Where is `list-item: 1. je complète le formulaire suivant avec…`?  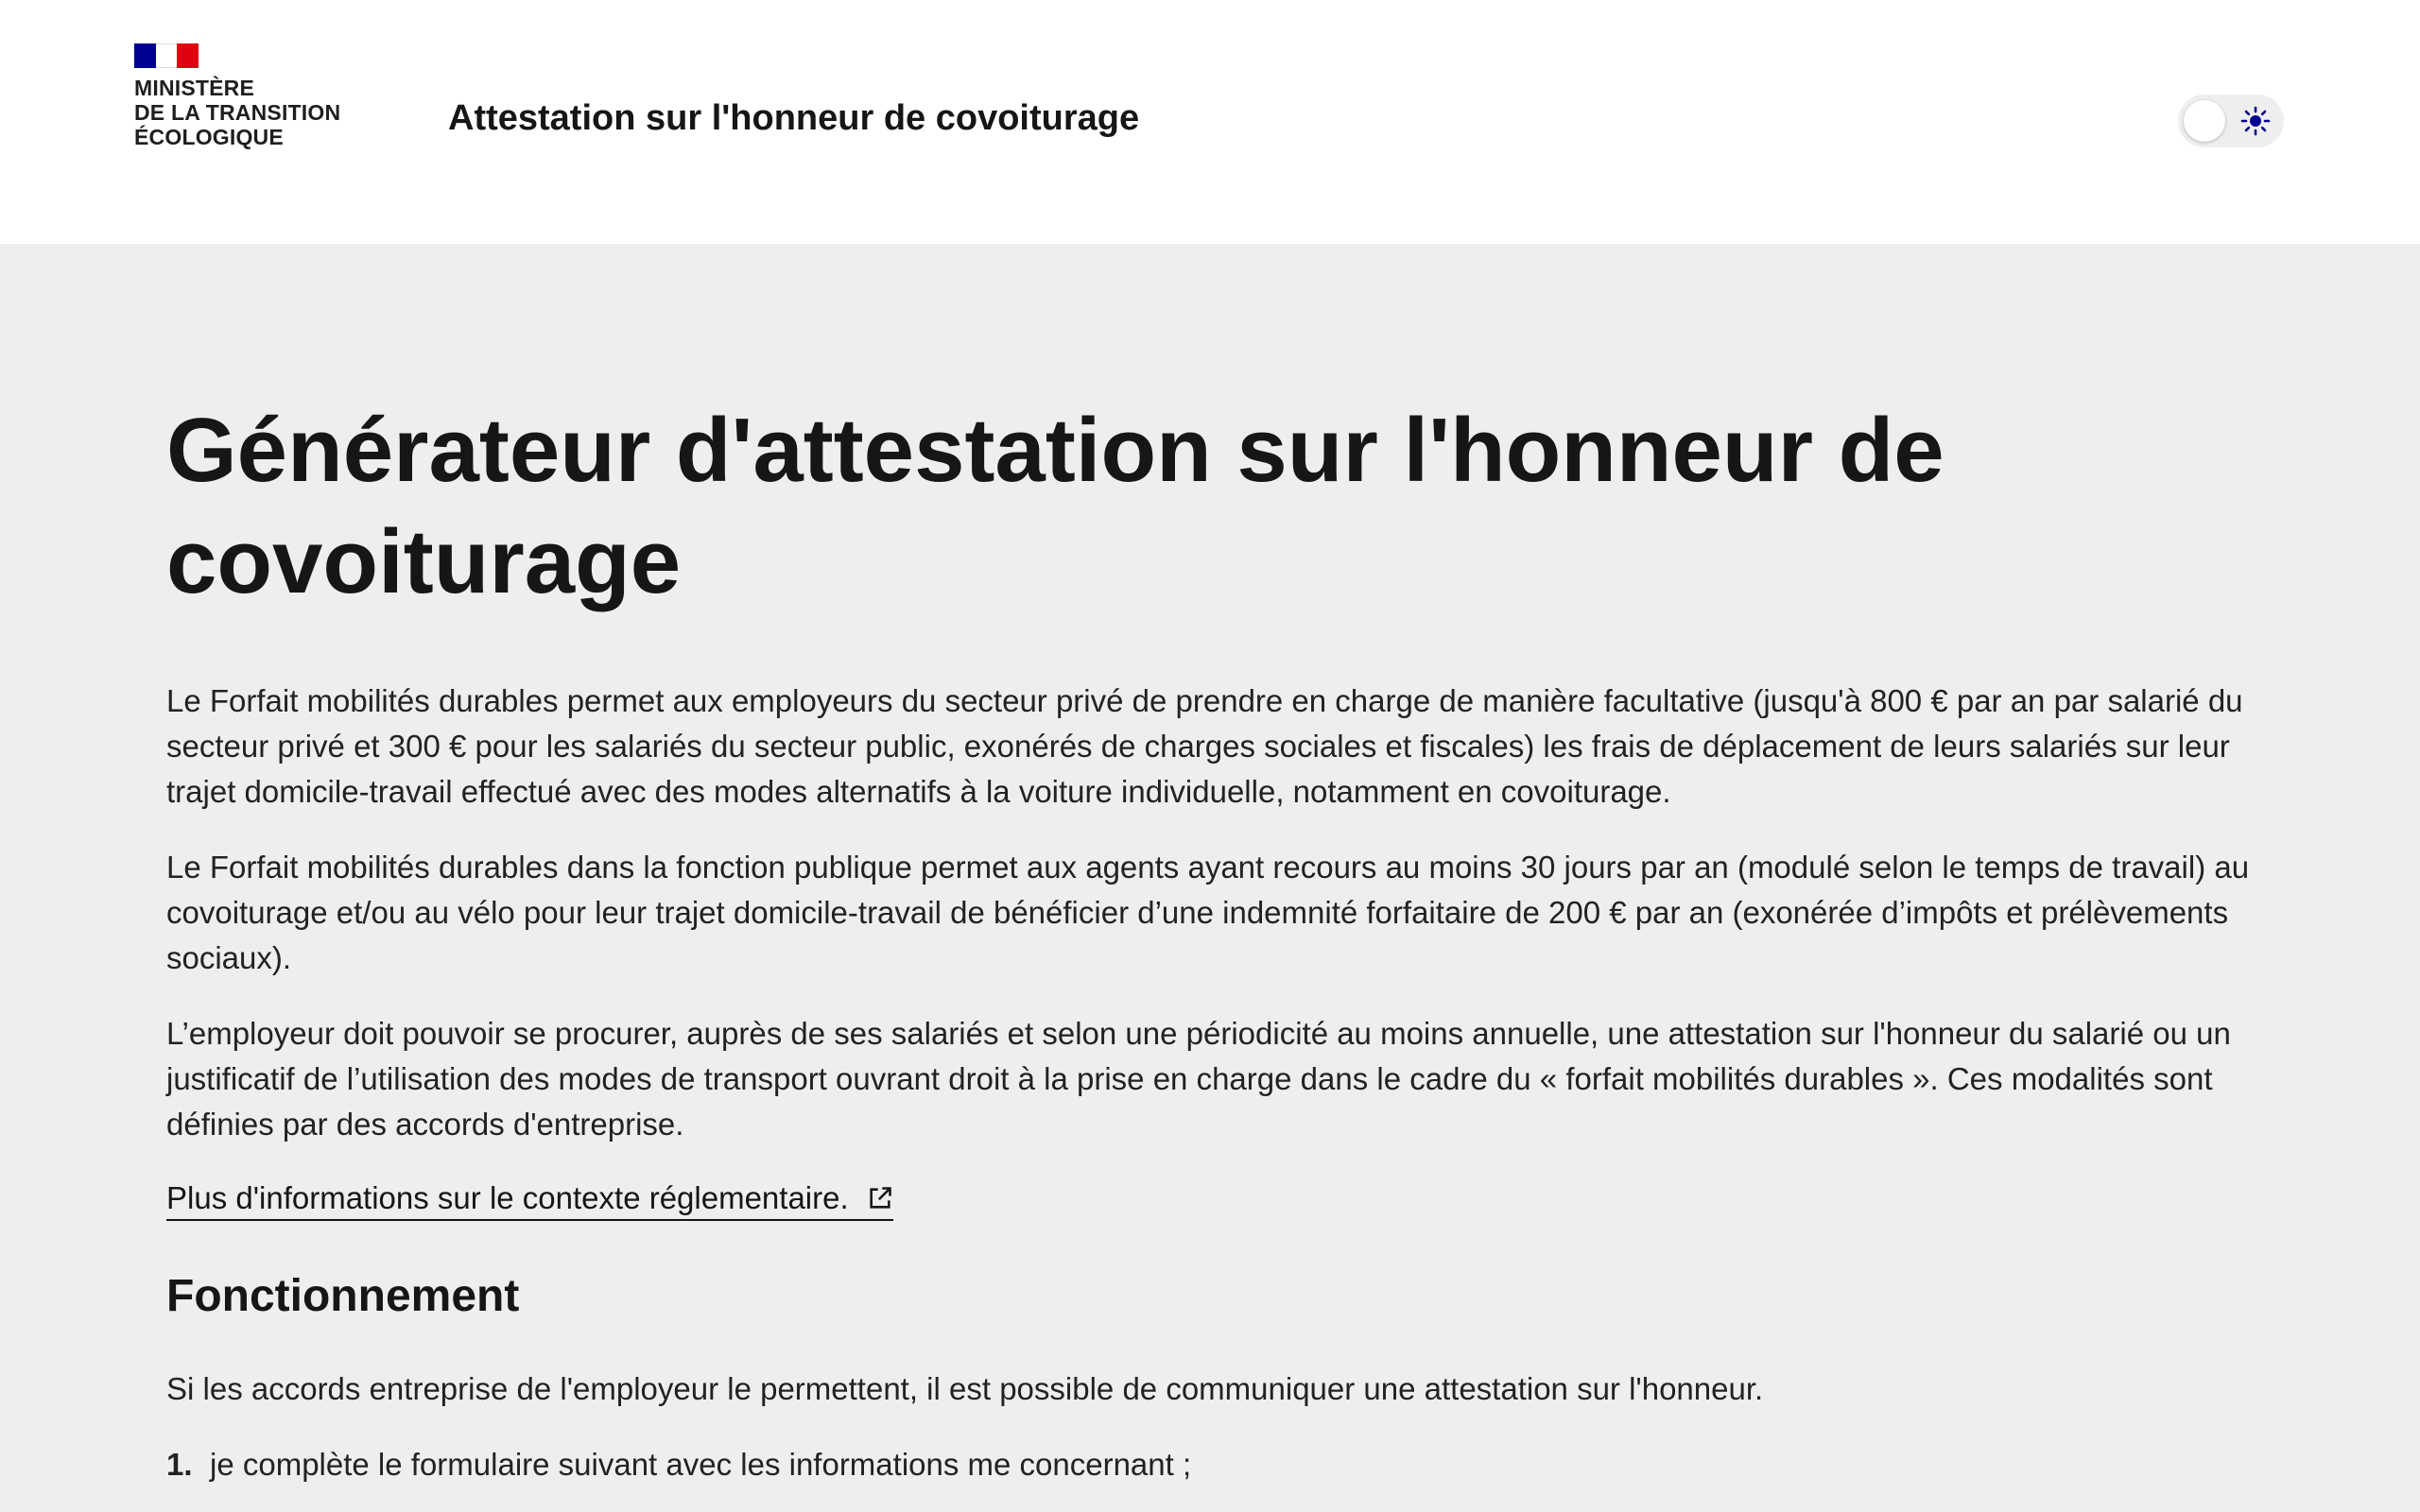
list-item: 1. je complète le formulaire suivant avec… is located at coordinates (1215, 1464).